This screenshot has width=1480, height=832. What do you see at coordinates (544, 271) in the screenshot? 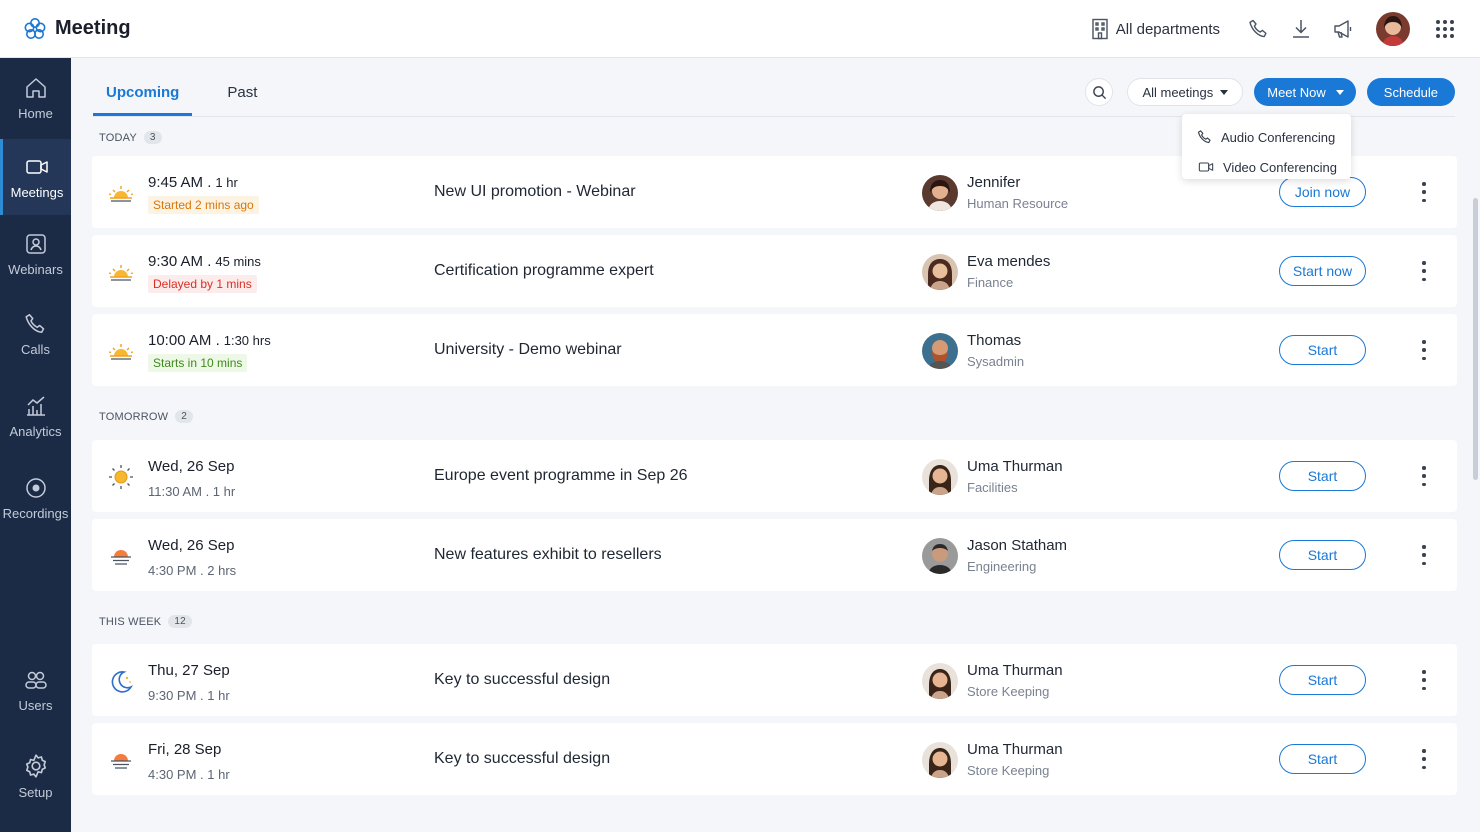
I see `meeting-title: Certification programme expert` at bounding box center [544, 271].